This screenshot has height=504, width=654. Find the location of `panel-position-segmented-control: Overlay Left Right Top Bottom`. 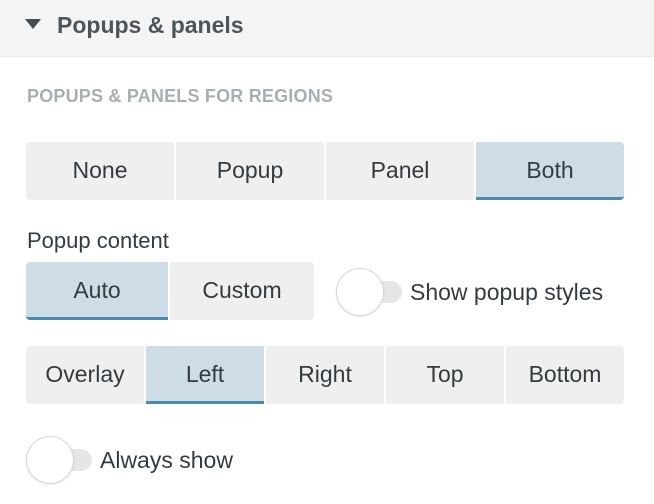

panel-position-segmented-control: Overlay Left Right Top Bottom is located at coordinates (325, 375).